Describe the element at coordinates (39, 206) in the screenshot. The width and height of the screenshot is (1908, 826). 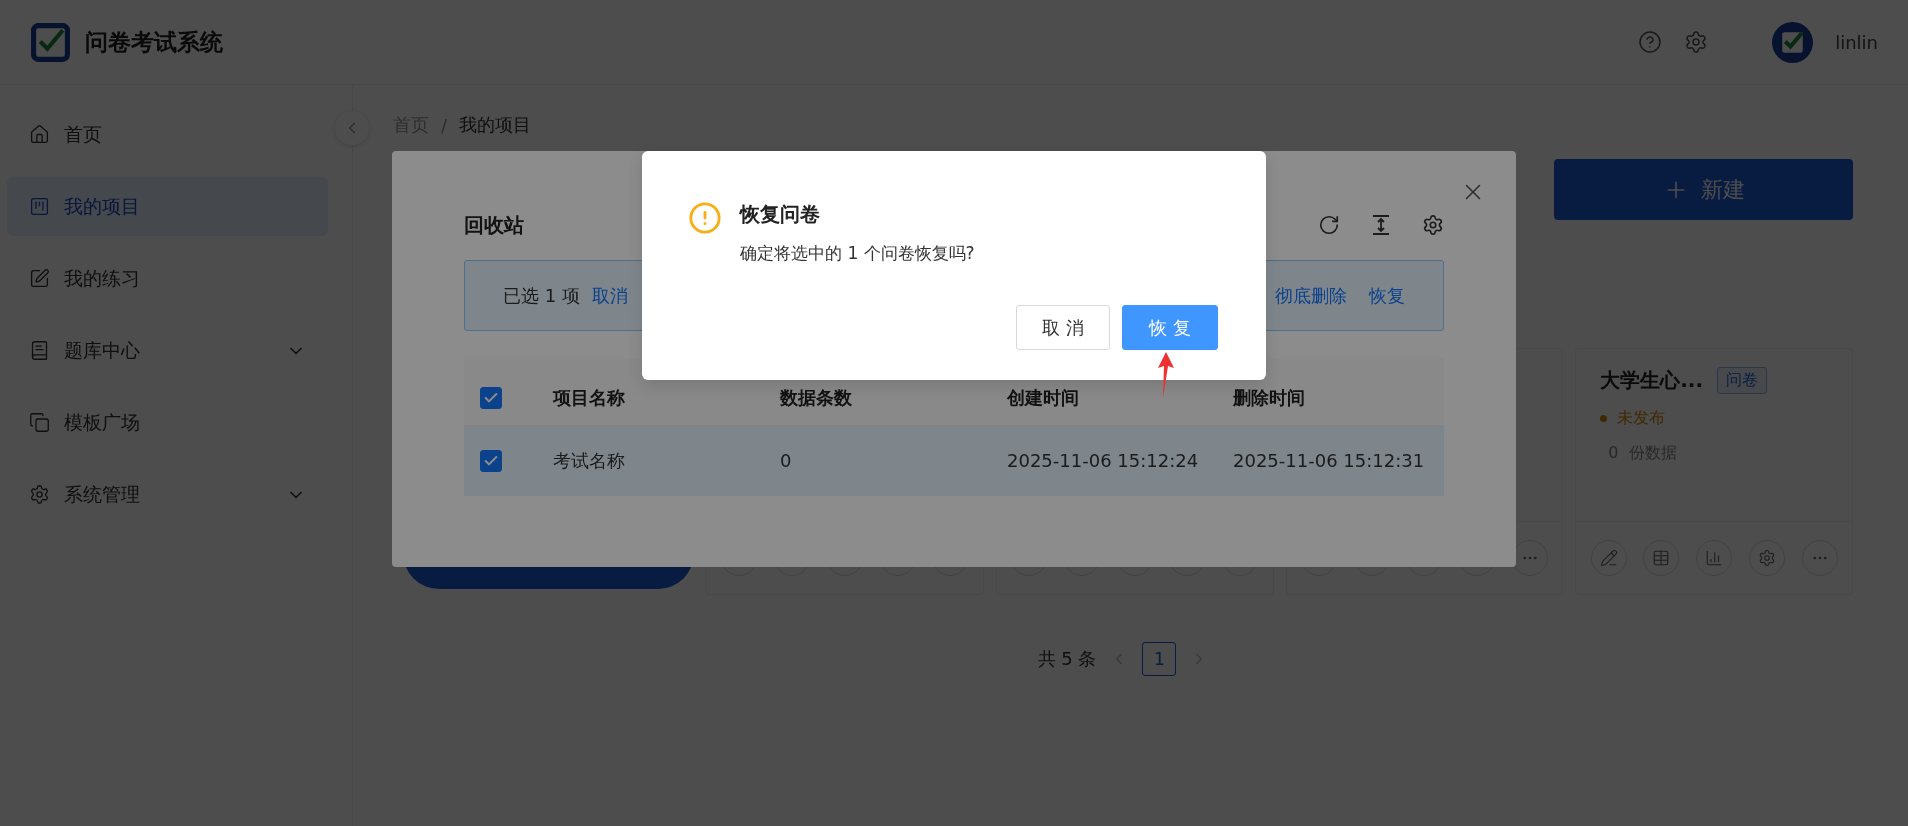
I see `board-icon` at that location.